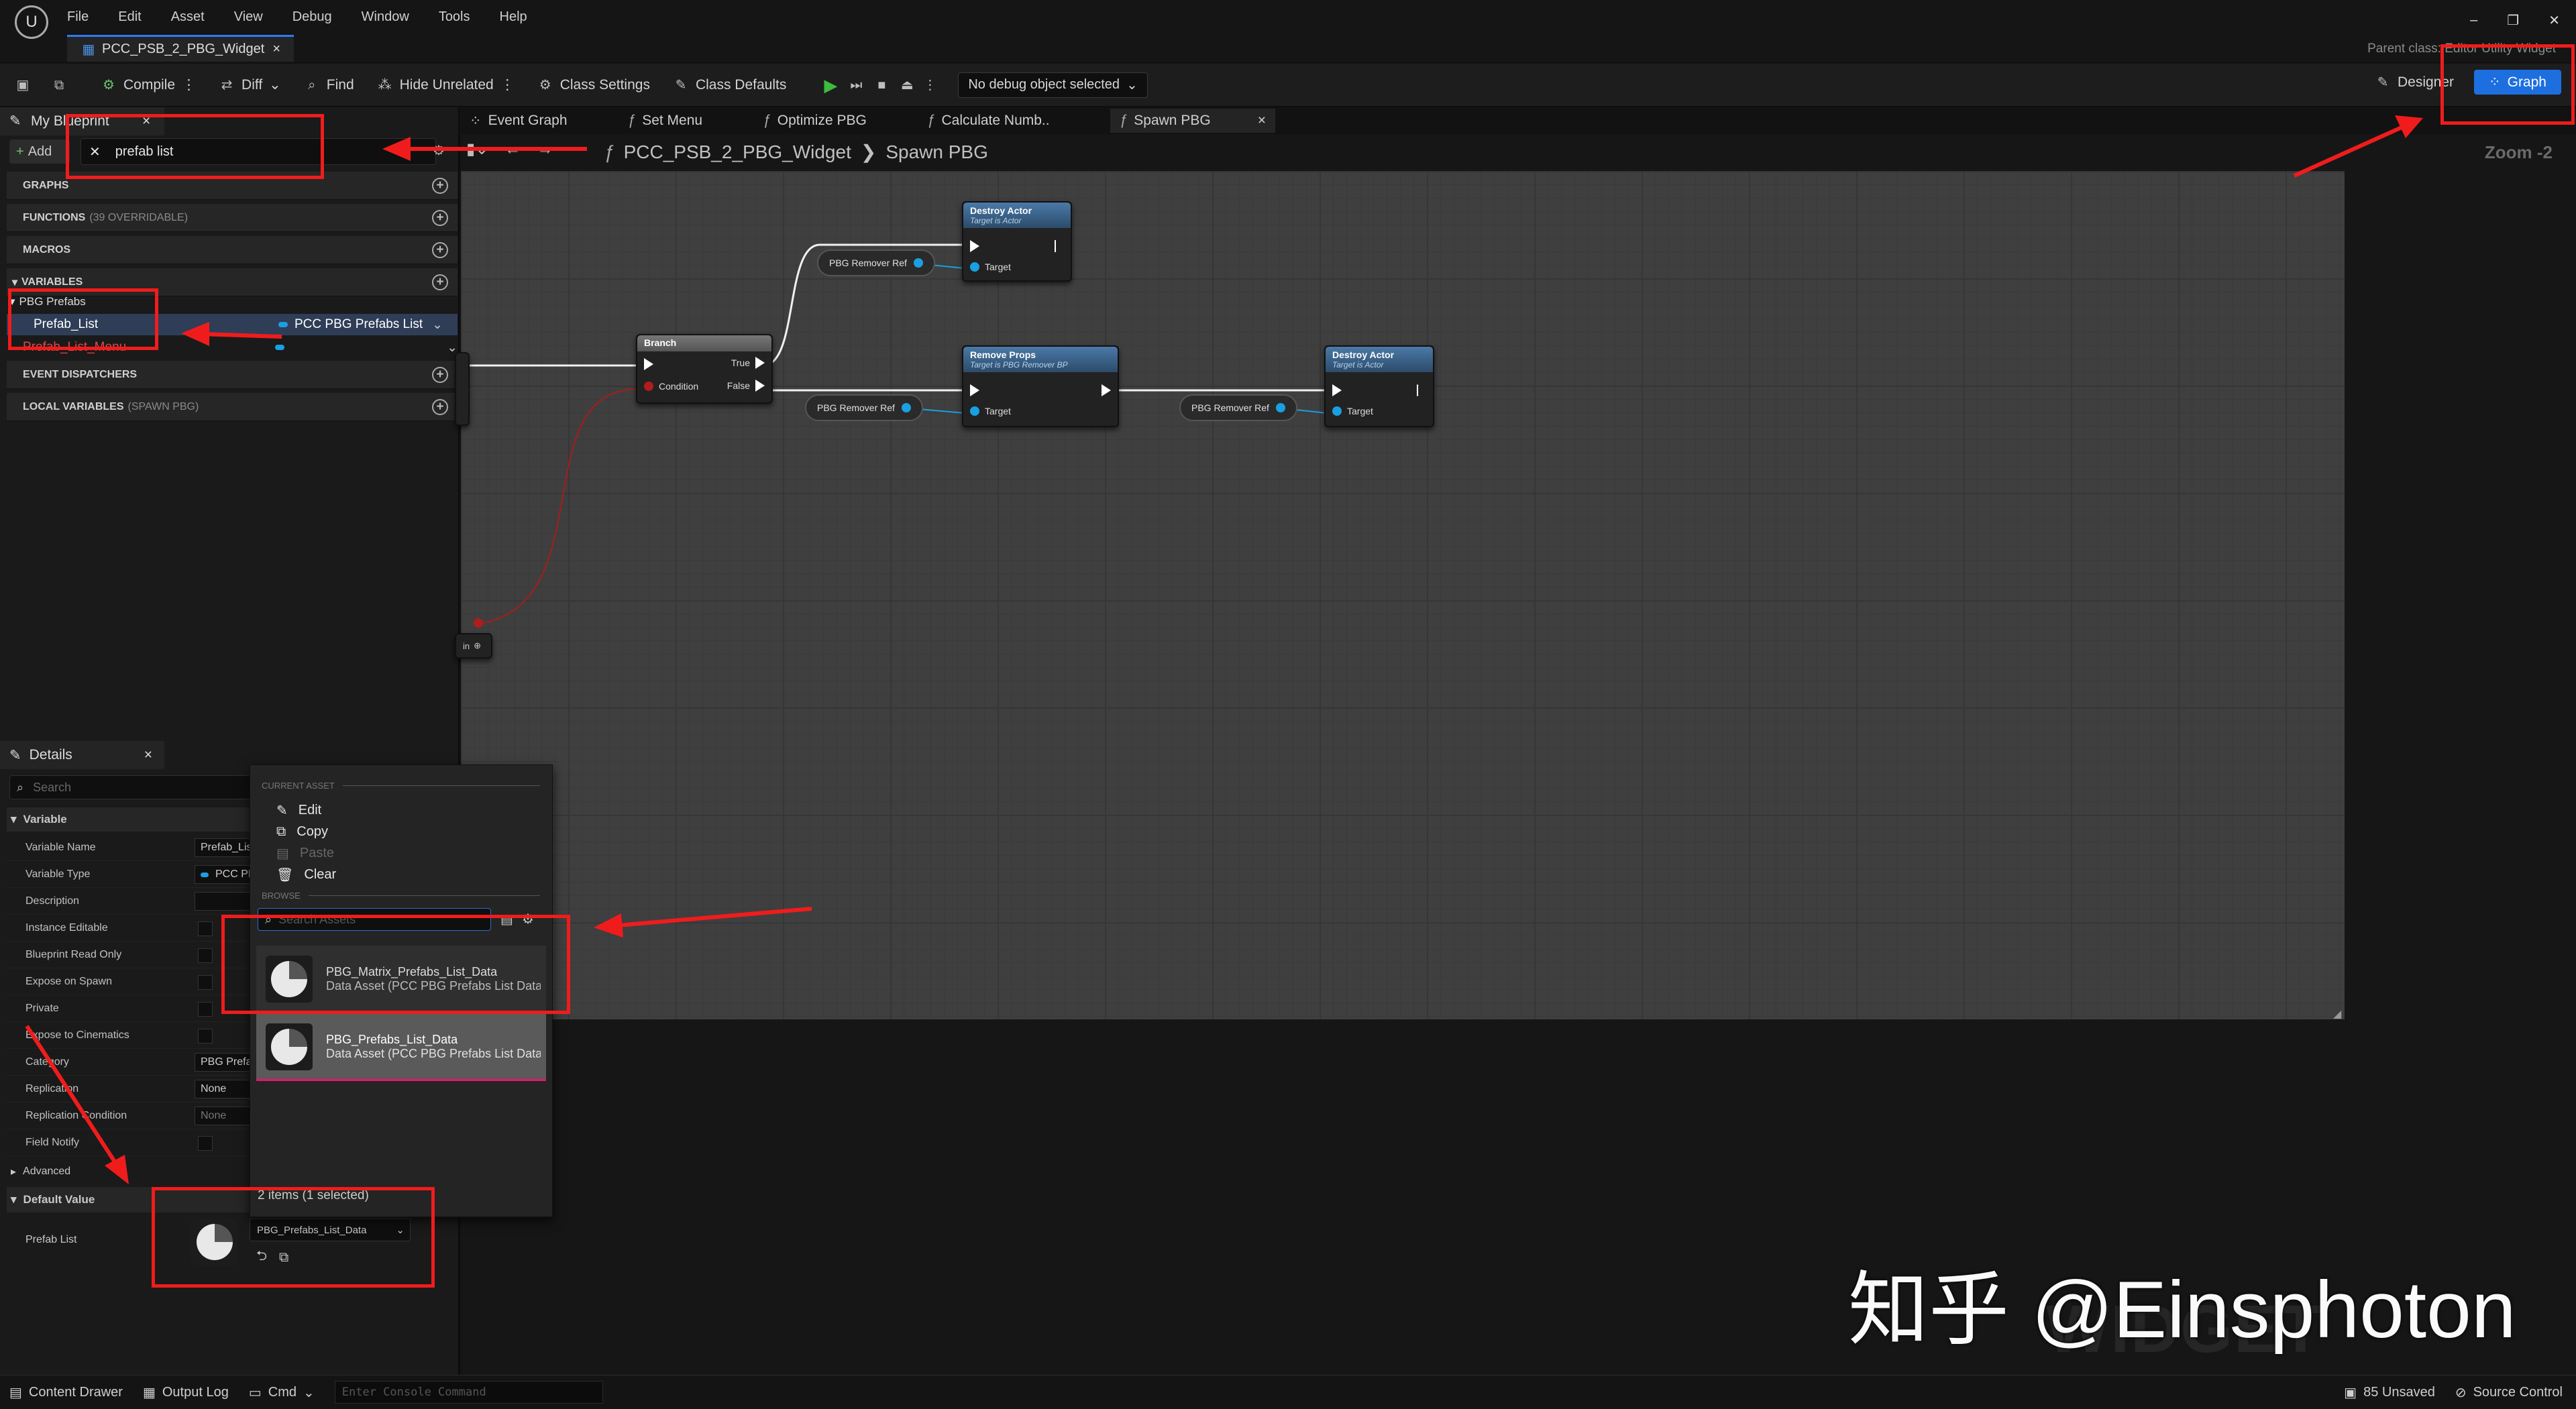  What do you see at coordinates (149, 1392) in the screenshot?
I see `output-log-icon: ▦` at bounding box center [149, 1392].